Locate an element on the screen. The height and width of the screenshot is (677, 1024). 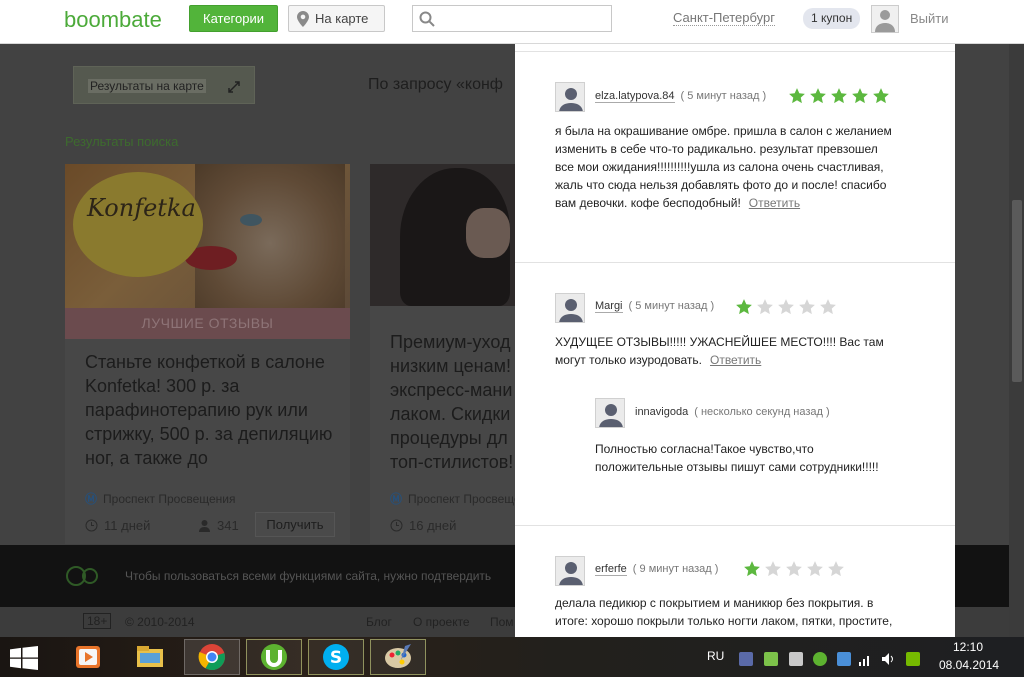
coupon-badge: 1 купон is located at coordinates (832, 18).